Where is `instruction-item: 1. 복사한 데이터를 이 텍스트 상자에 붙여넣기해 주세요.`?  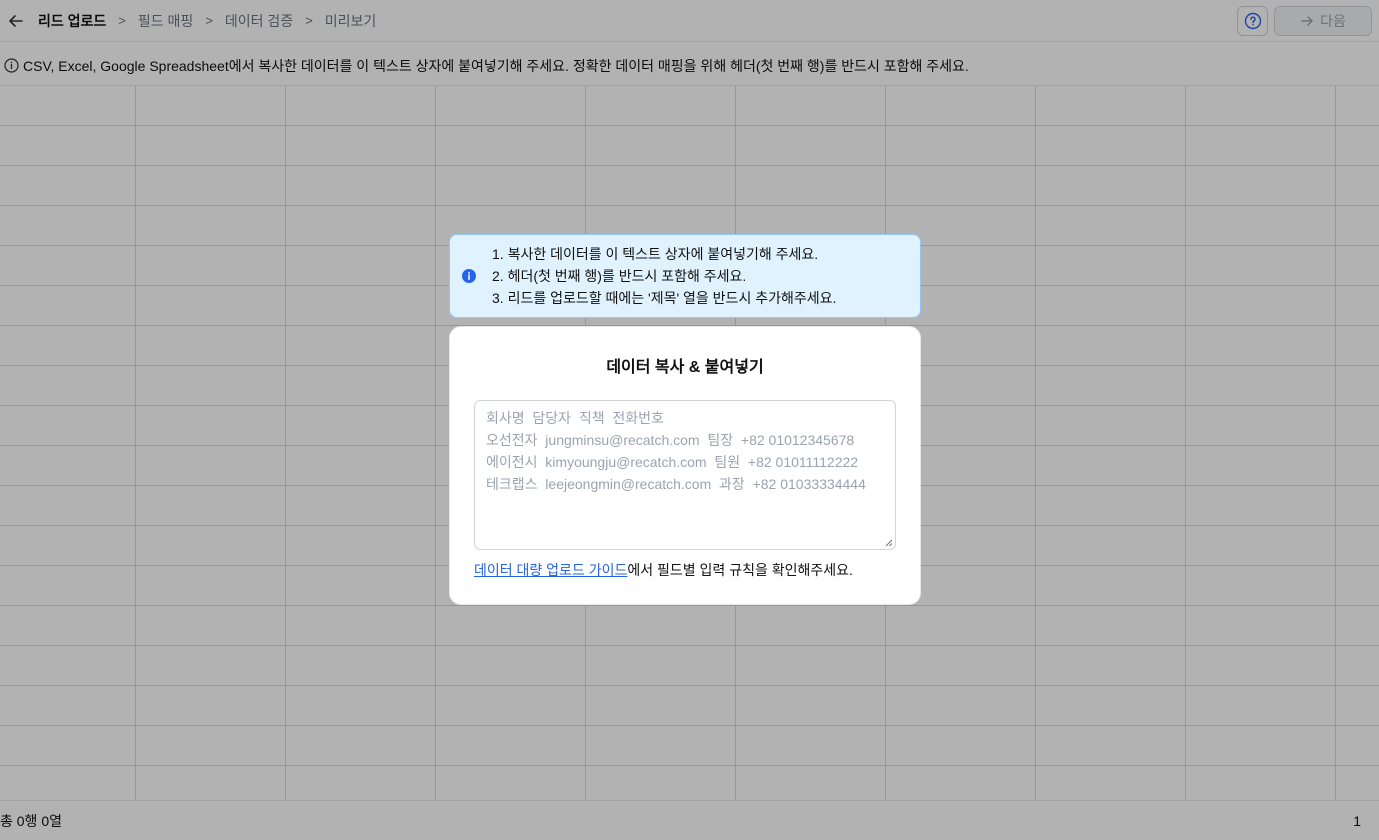 instruction-item: 1. 복사한 데이터를 이 텍스트 상자에 붙여넣기해 주세요. is located at coordinates (655, 254).